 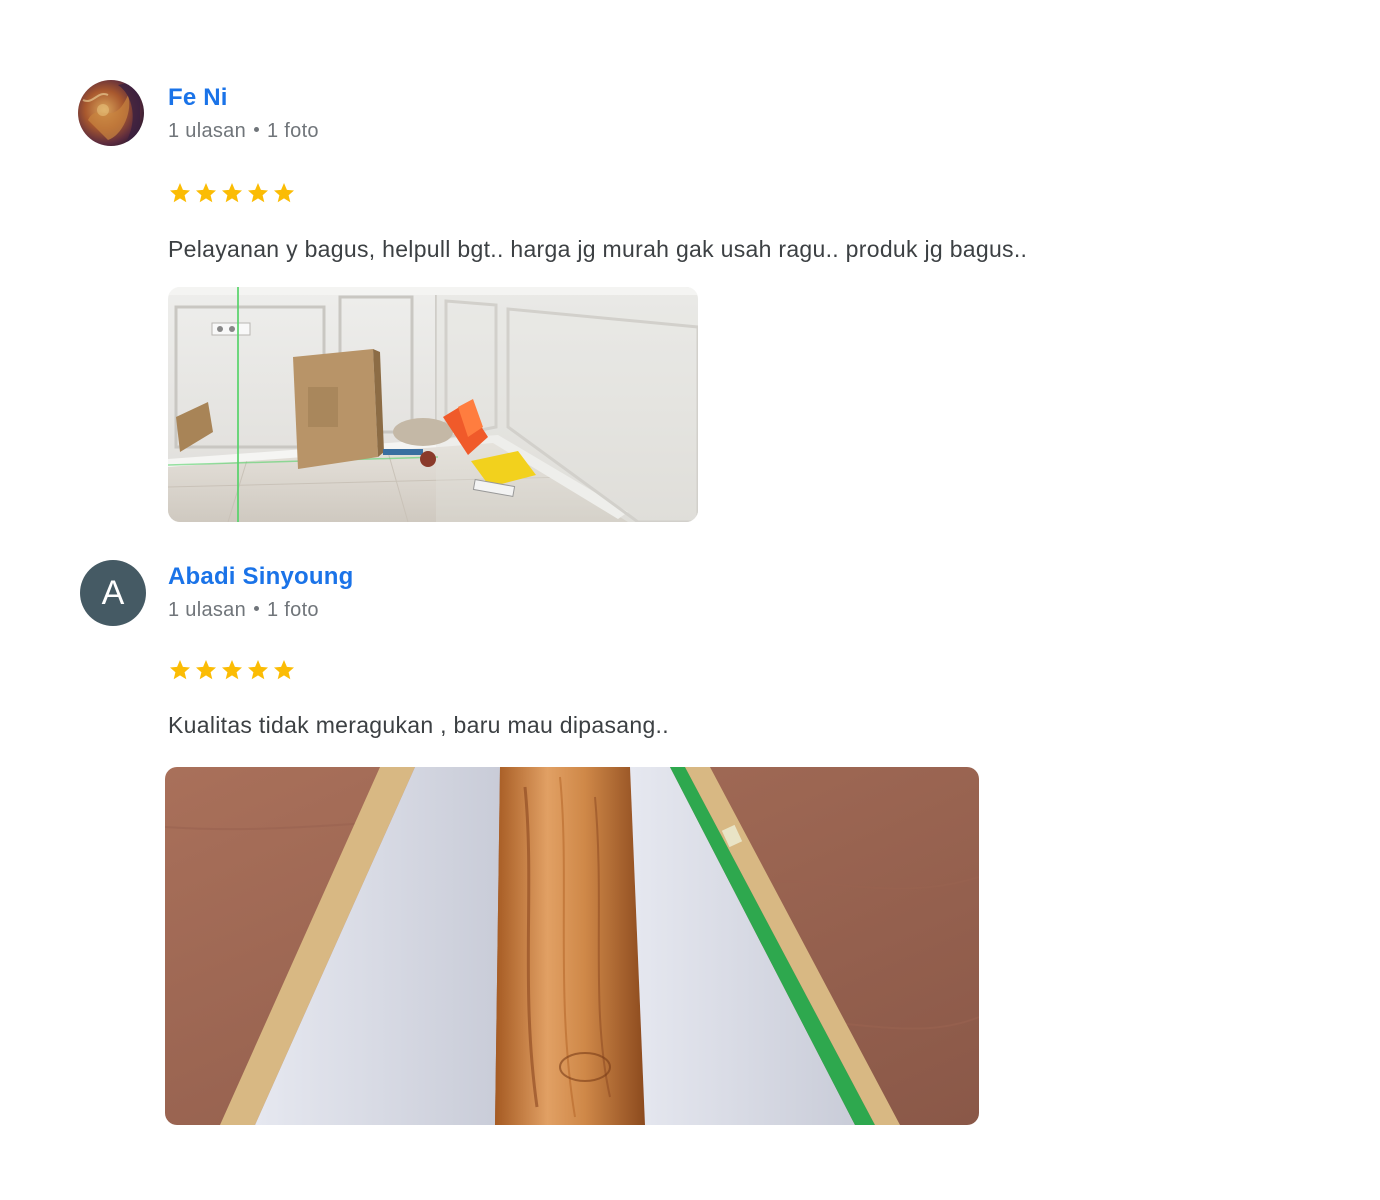 I want to click on reviewer-name-link: Fe Ni, so click(x=198, y=98).